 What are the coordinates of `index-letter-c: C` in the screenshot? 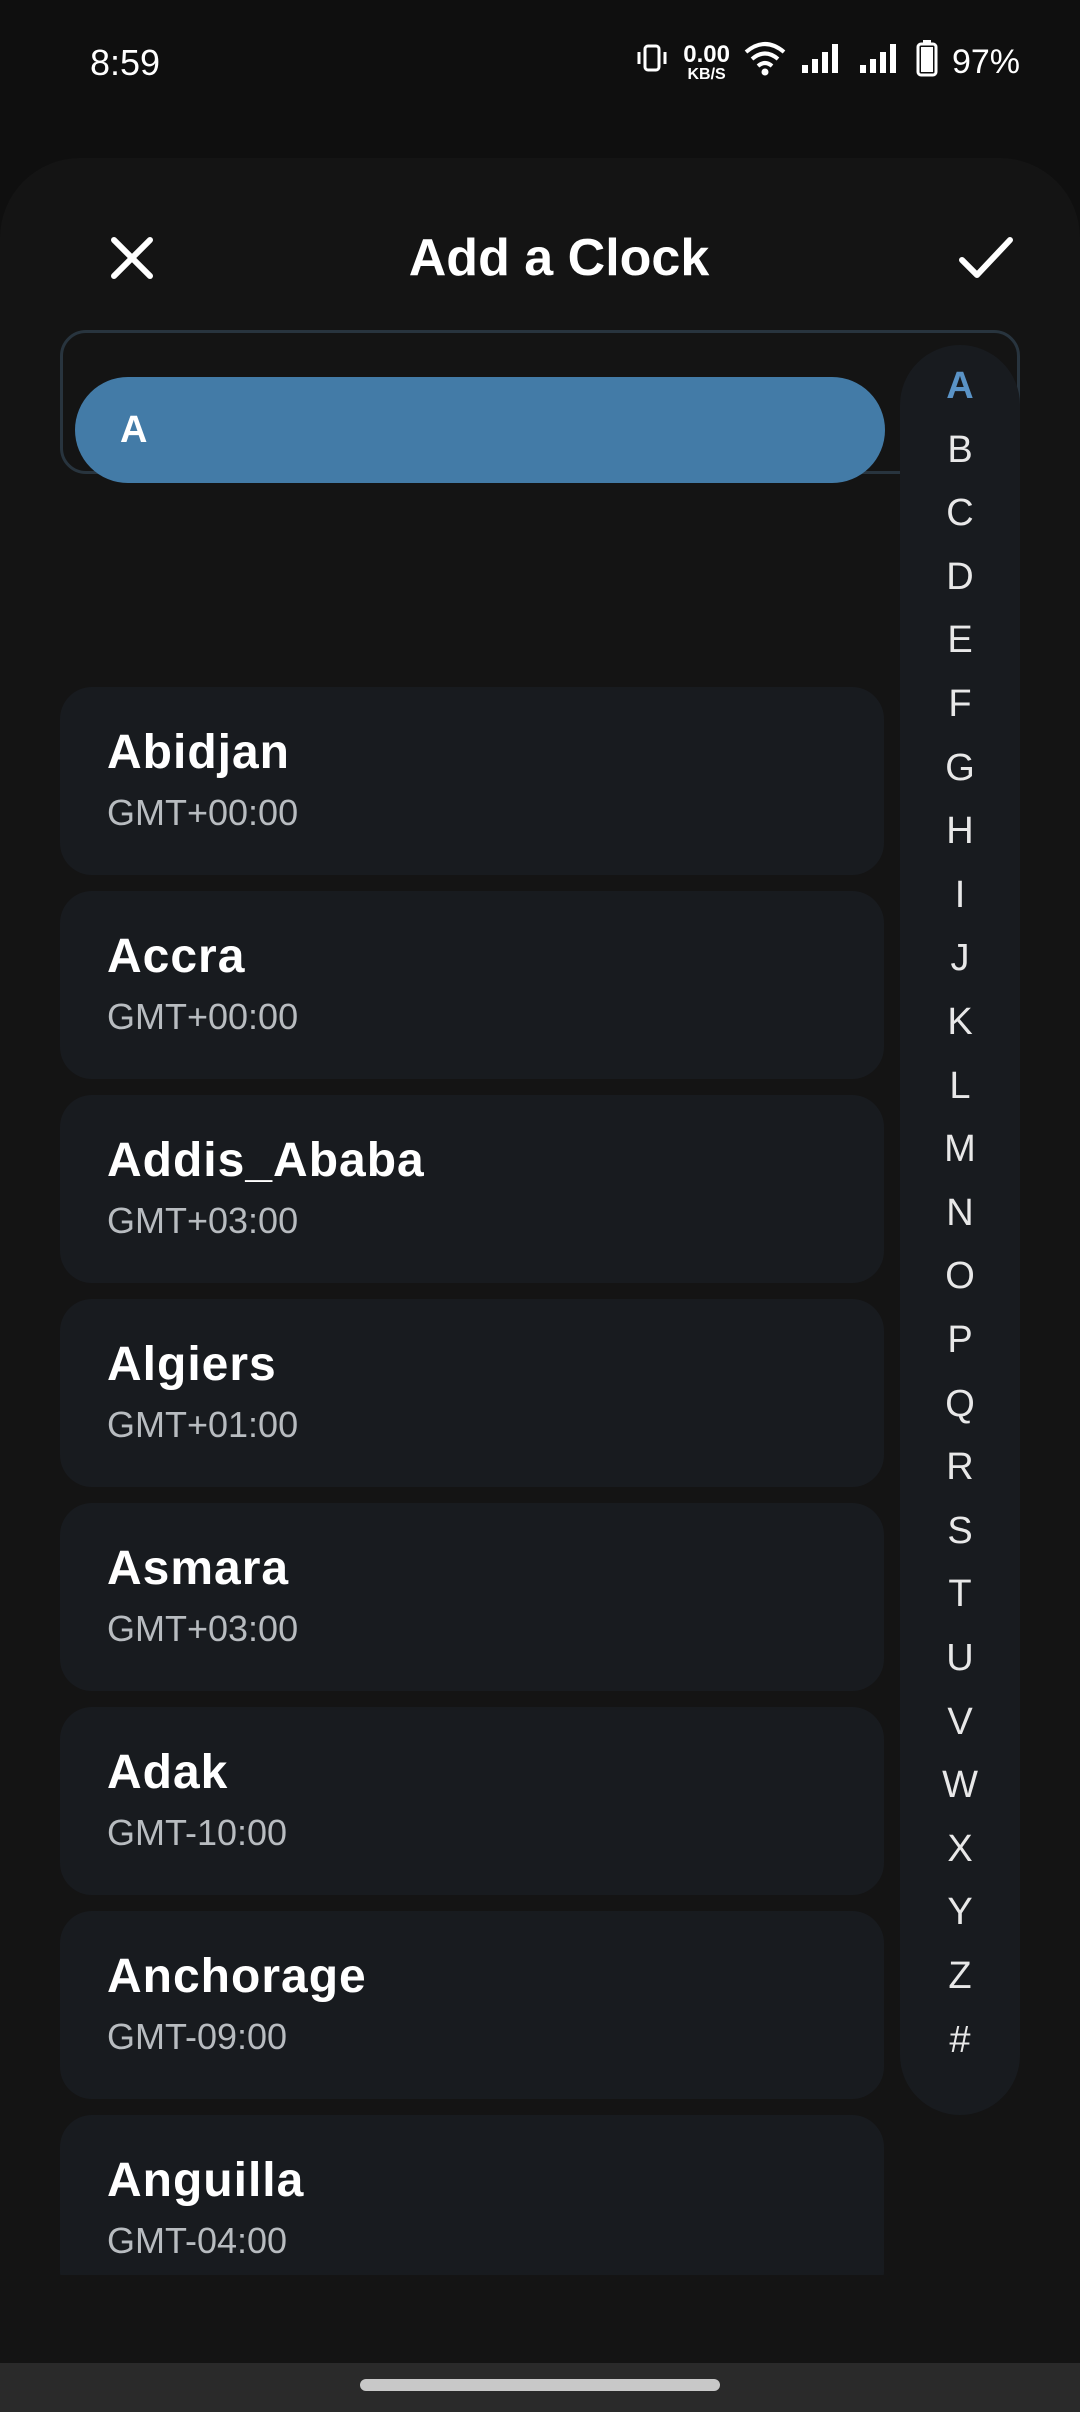 It's located at (960, 513).